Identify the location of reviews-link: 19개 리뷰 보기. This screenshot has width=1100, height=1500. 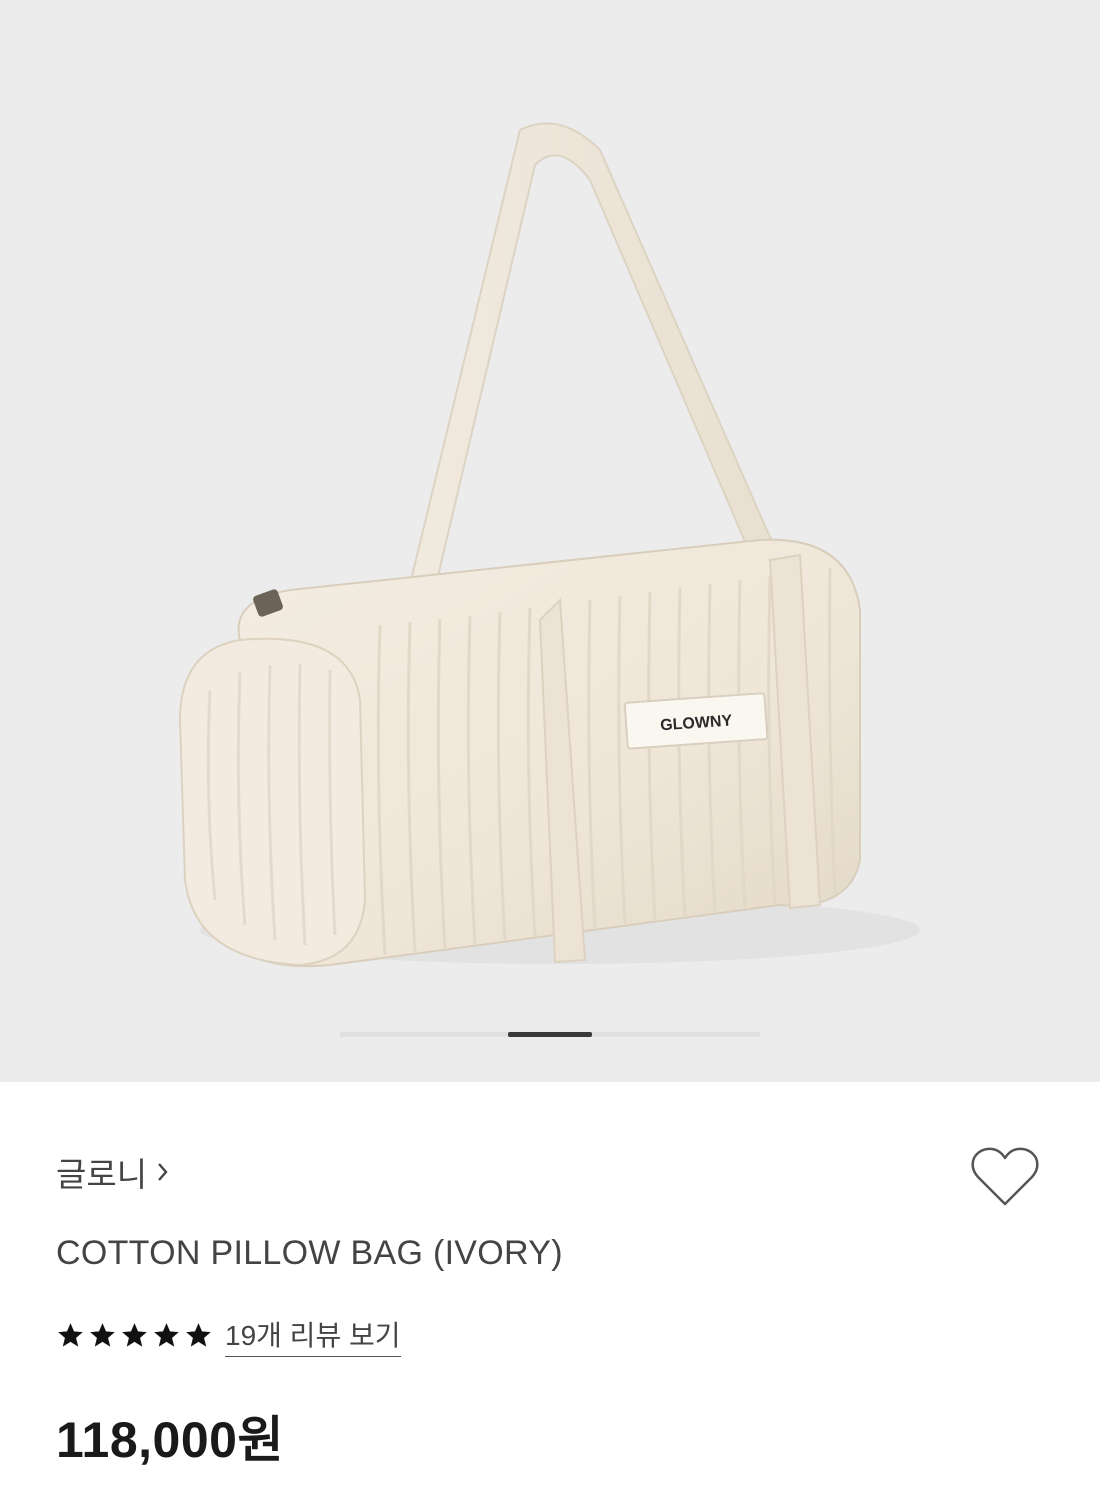
(313, 1335).